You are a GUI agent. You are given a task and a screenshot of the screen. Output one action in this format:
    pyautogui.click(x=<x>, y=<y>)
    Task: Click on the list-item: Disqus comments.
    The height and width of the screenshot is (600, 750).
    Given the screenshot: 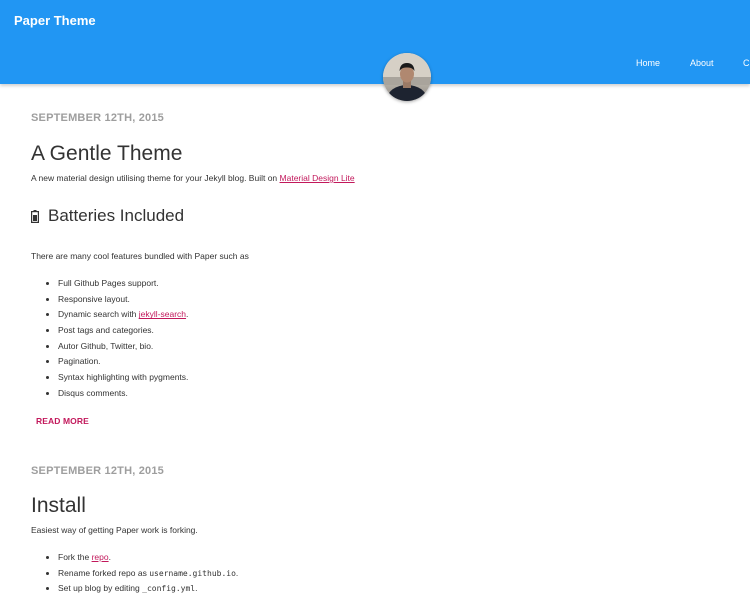 What is the action you would take?
    pyautogui.click(x=123, y=395)
    